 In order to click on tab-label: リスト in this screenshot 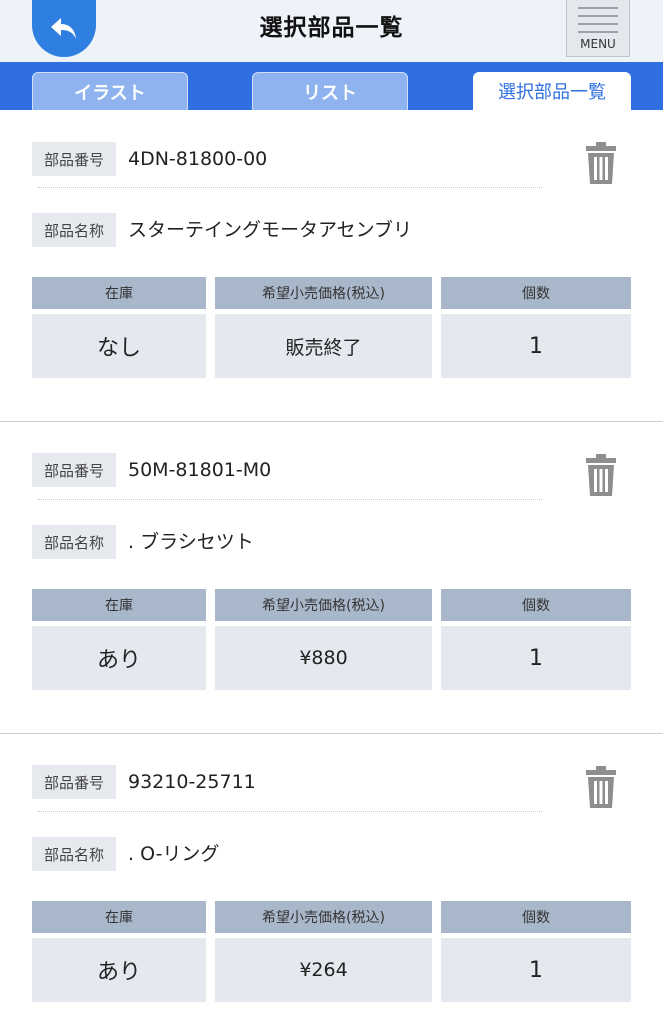, I will do `click(330, 93)`.